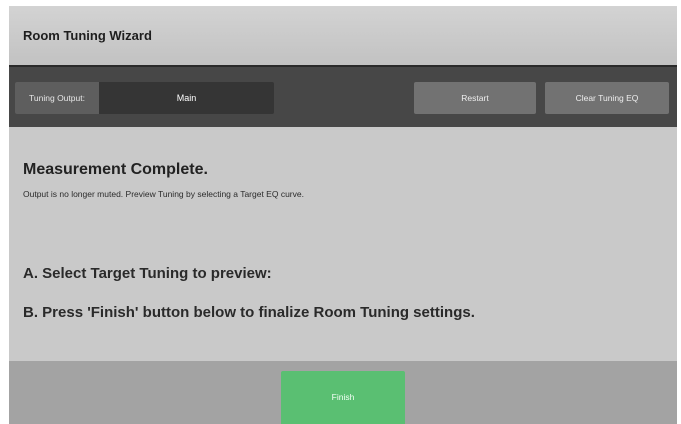  Describe the element at coordinates (115, 169) in the screenshot. I see `status-heading: Measurement Complete.` at that location.